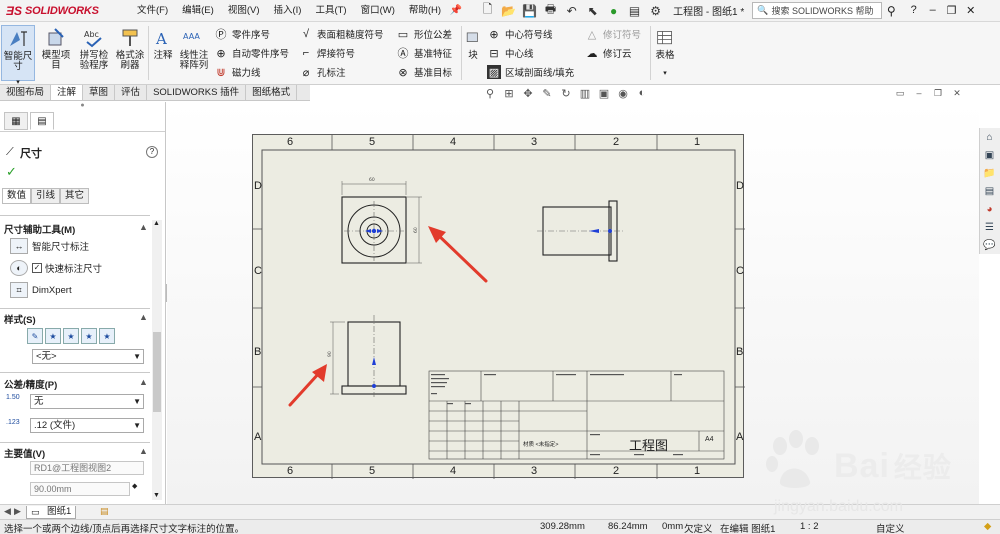 This screenshot has height=534, width=1000. I want to click on forum-icon: 💬, so click(989, 245).